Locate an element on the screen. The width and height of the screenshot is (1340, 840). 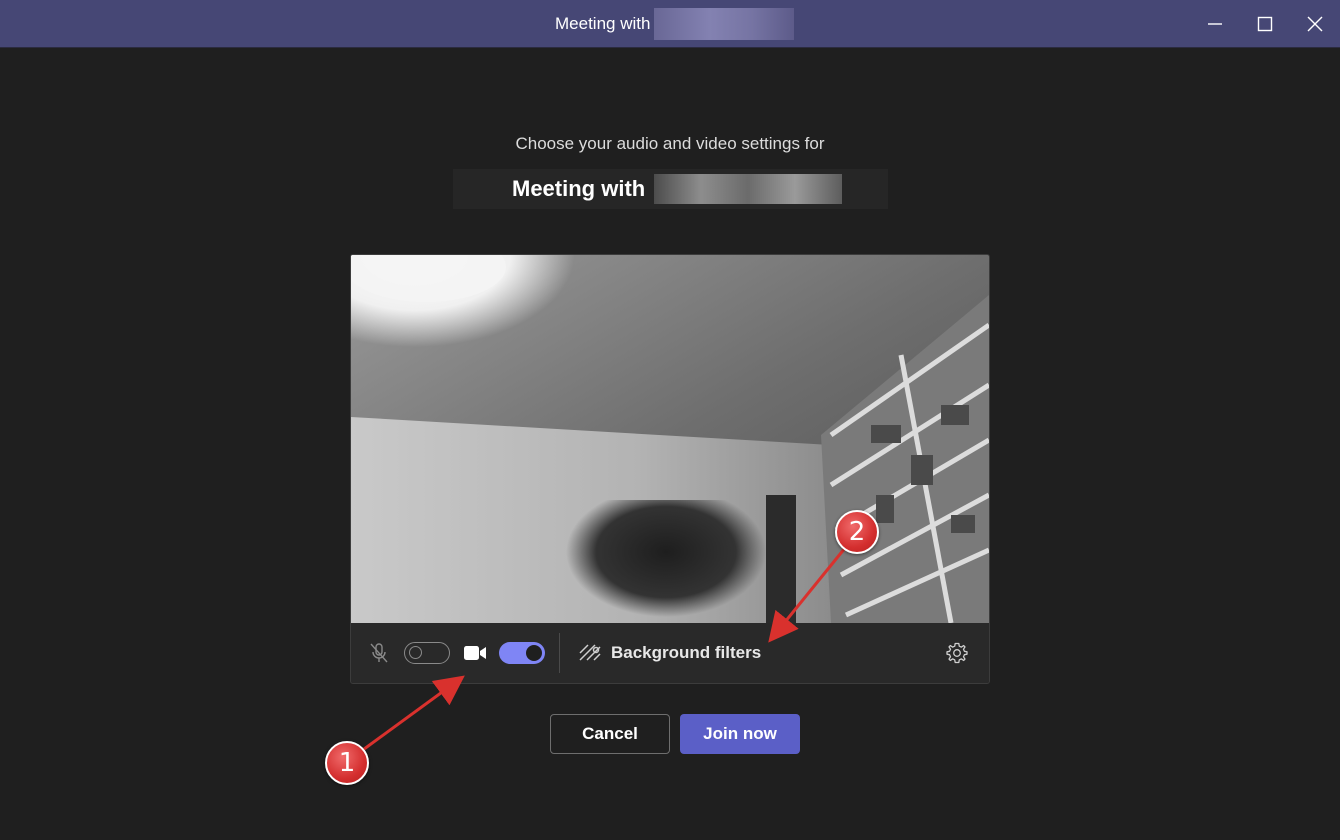
gear-icon is located at coordinates (957, 653).